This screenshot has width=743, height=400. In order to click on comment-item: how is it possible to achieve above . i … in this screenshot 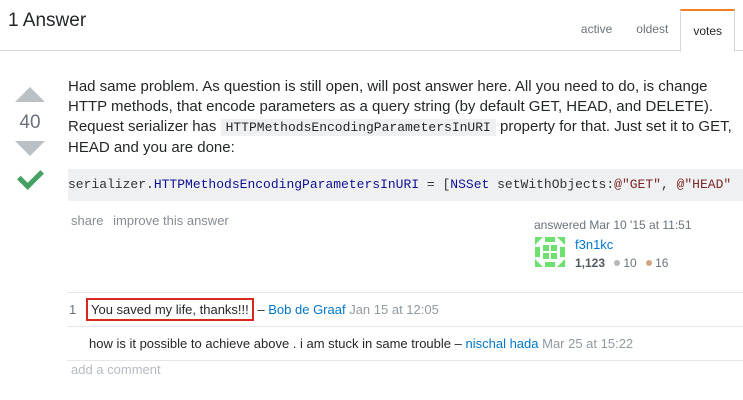, I will do `click(405, 344)`.